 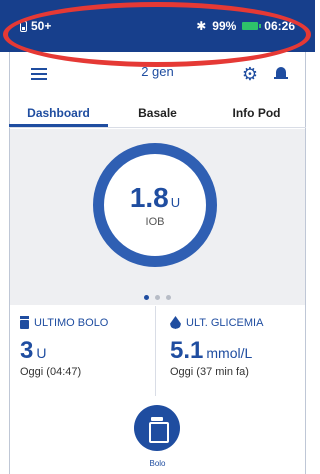 What do you see at coordinates (187, 350) in the screenshot?
I see `last-glucose-value: 5.1` at bounding box center [187, 350].